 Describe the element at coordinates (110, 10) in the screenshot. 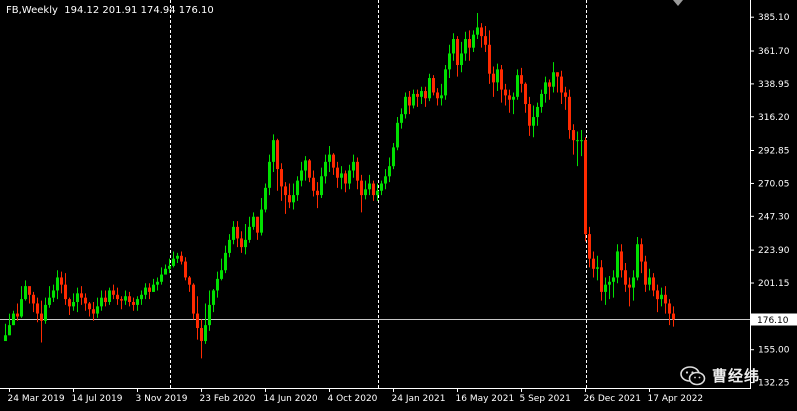

I see `chart-header: FB,Weekly 194.12 201.91 174.94 176.10` at that location.